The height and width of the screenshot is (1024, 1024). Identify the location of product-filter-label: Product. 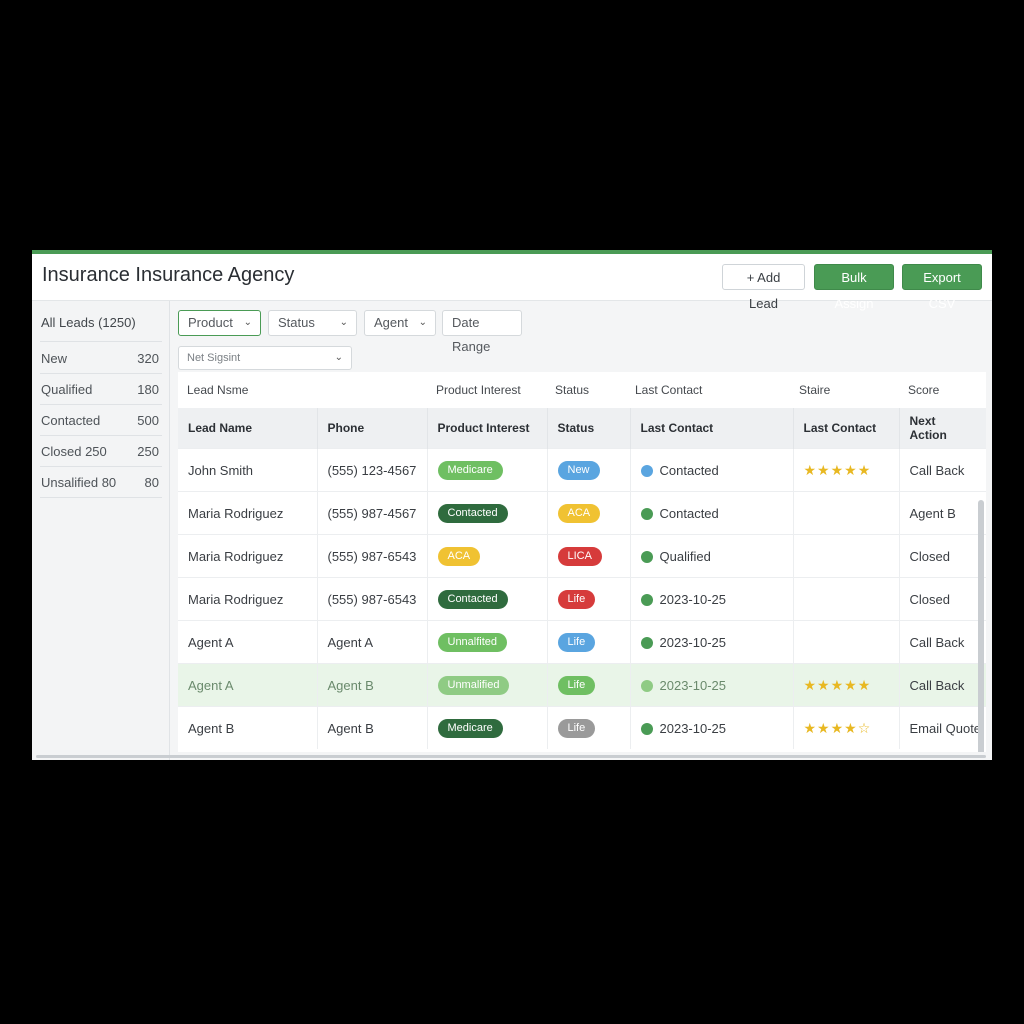
(210, 322).